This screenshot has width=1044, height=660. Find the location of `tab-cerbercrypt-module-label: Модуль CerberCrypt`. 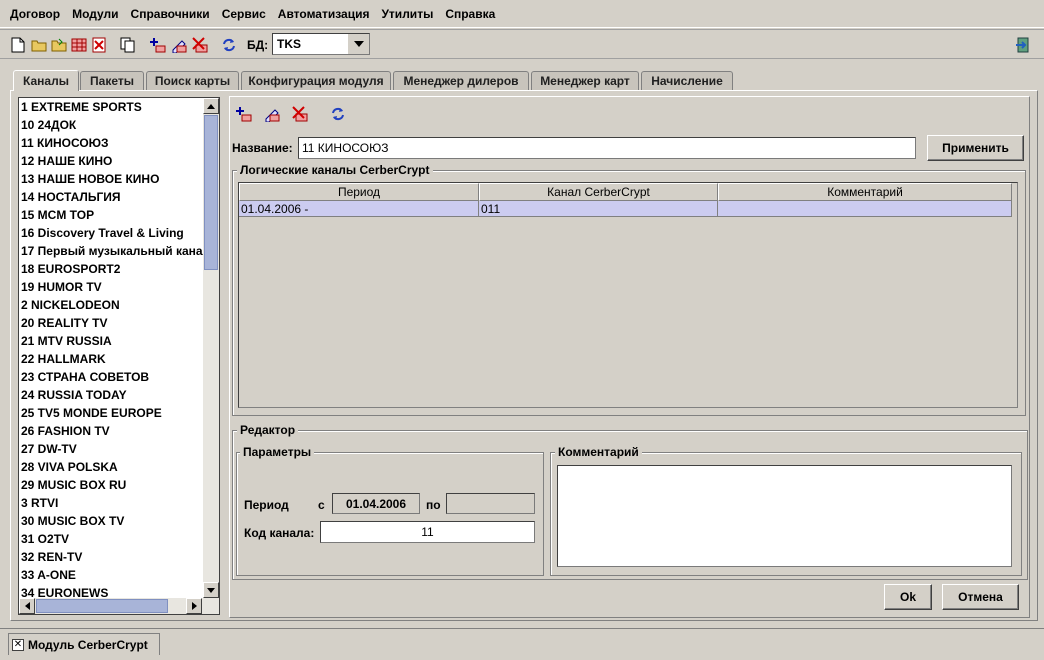

tab-cerbercrypt-module-label: Модуль CerberCrypt is located at coordinates (88, 644).